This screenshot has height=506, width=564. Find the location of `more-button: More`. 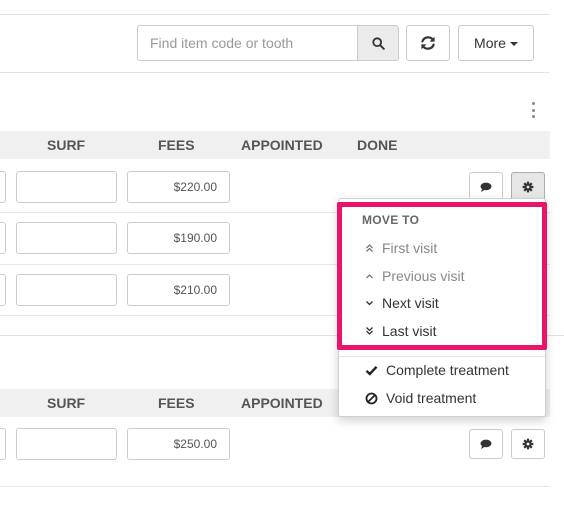

more-button: More is located at coordinates (496, 43).